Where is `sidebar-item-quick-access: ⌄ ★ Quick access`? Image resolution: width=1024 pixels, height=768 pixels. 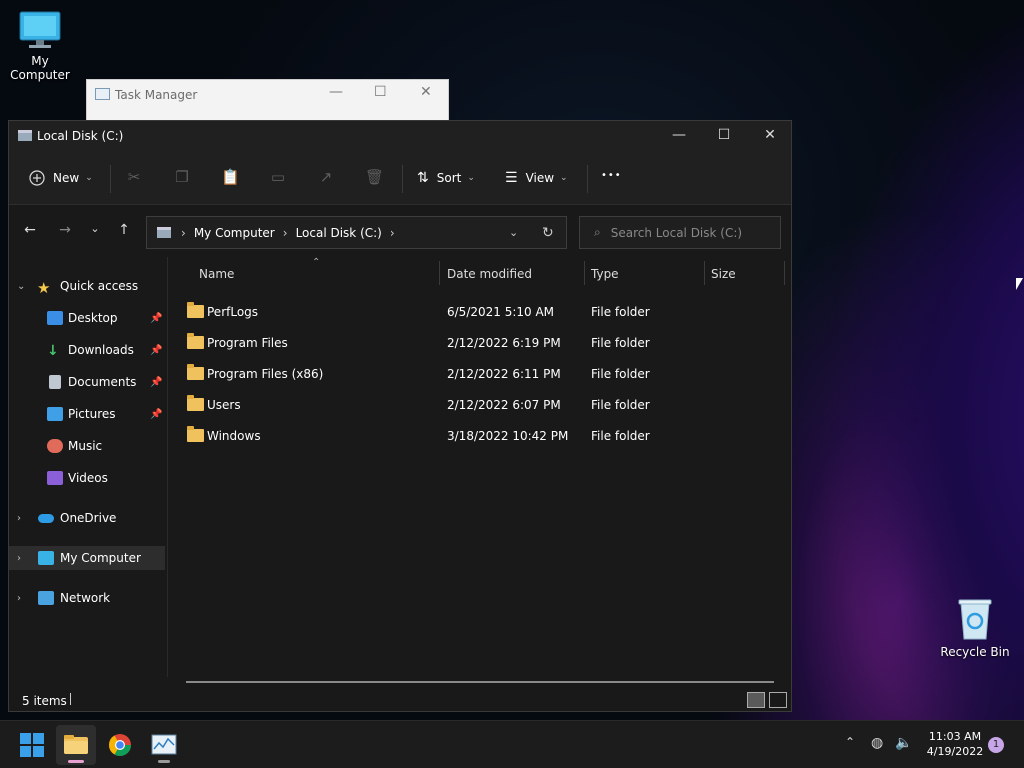
sidebar-item-quick-access: ⌄ ★ Quick access is located at coordinates (87, 286).